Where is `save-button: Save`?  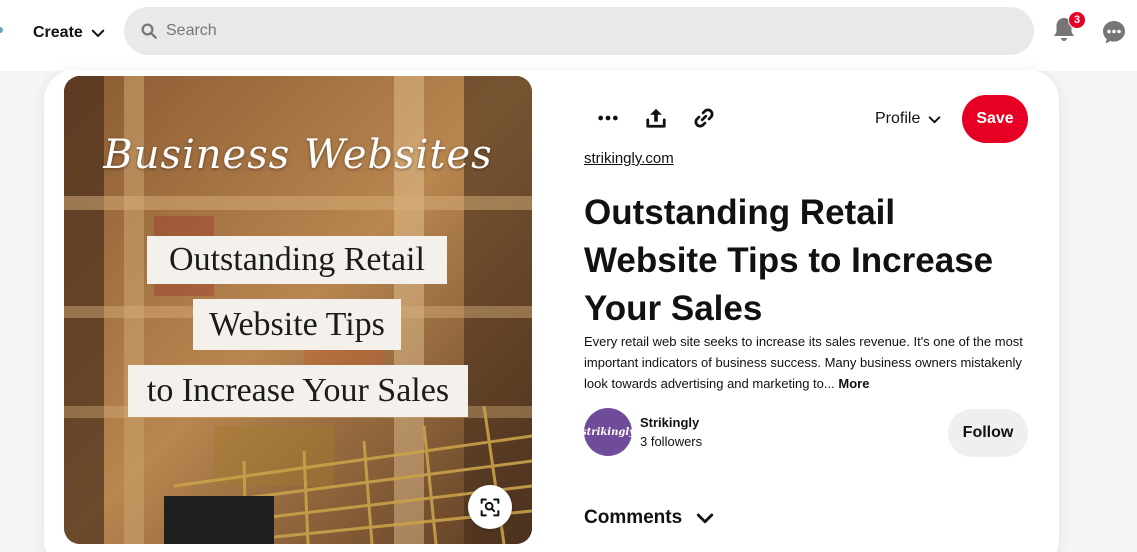
save-button: Save is located at coordinates (995, 119).